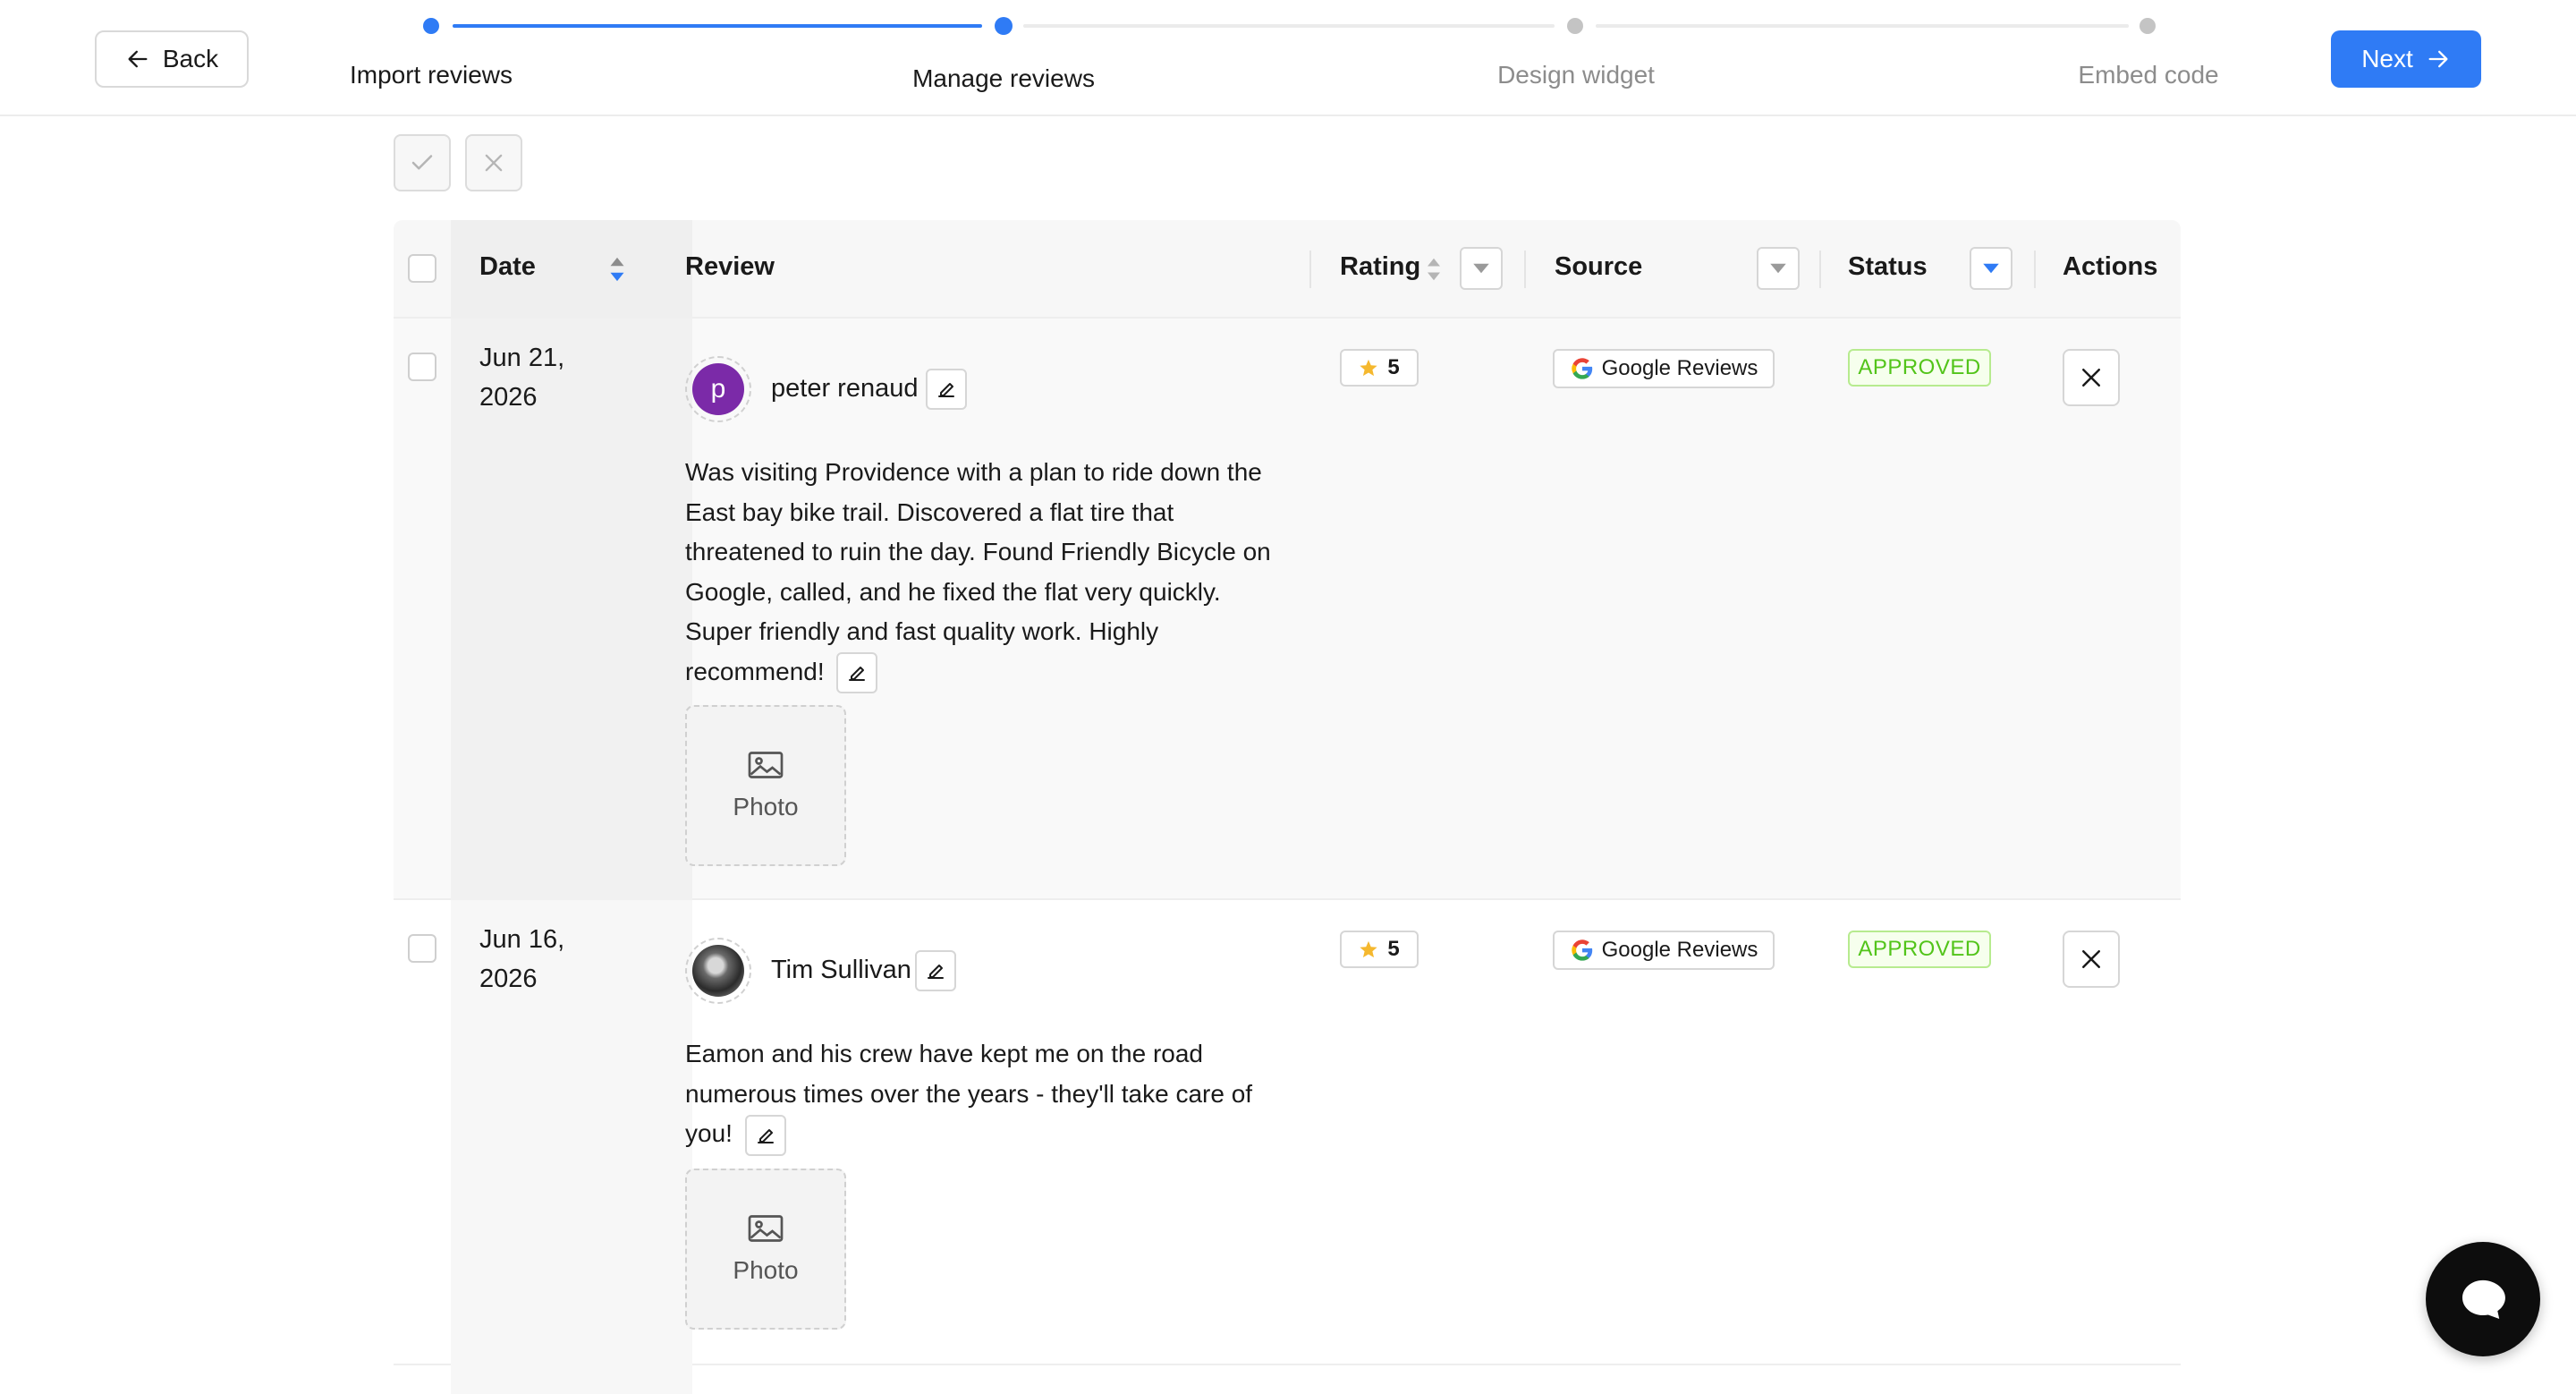 The height and width of the screenshot is (1394, 2576). I want to click on step-dot-design, so click(1575, 26).